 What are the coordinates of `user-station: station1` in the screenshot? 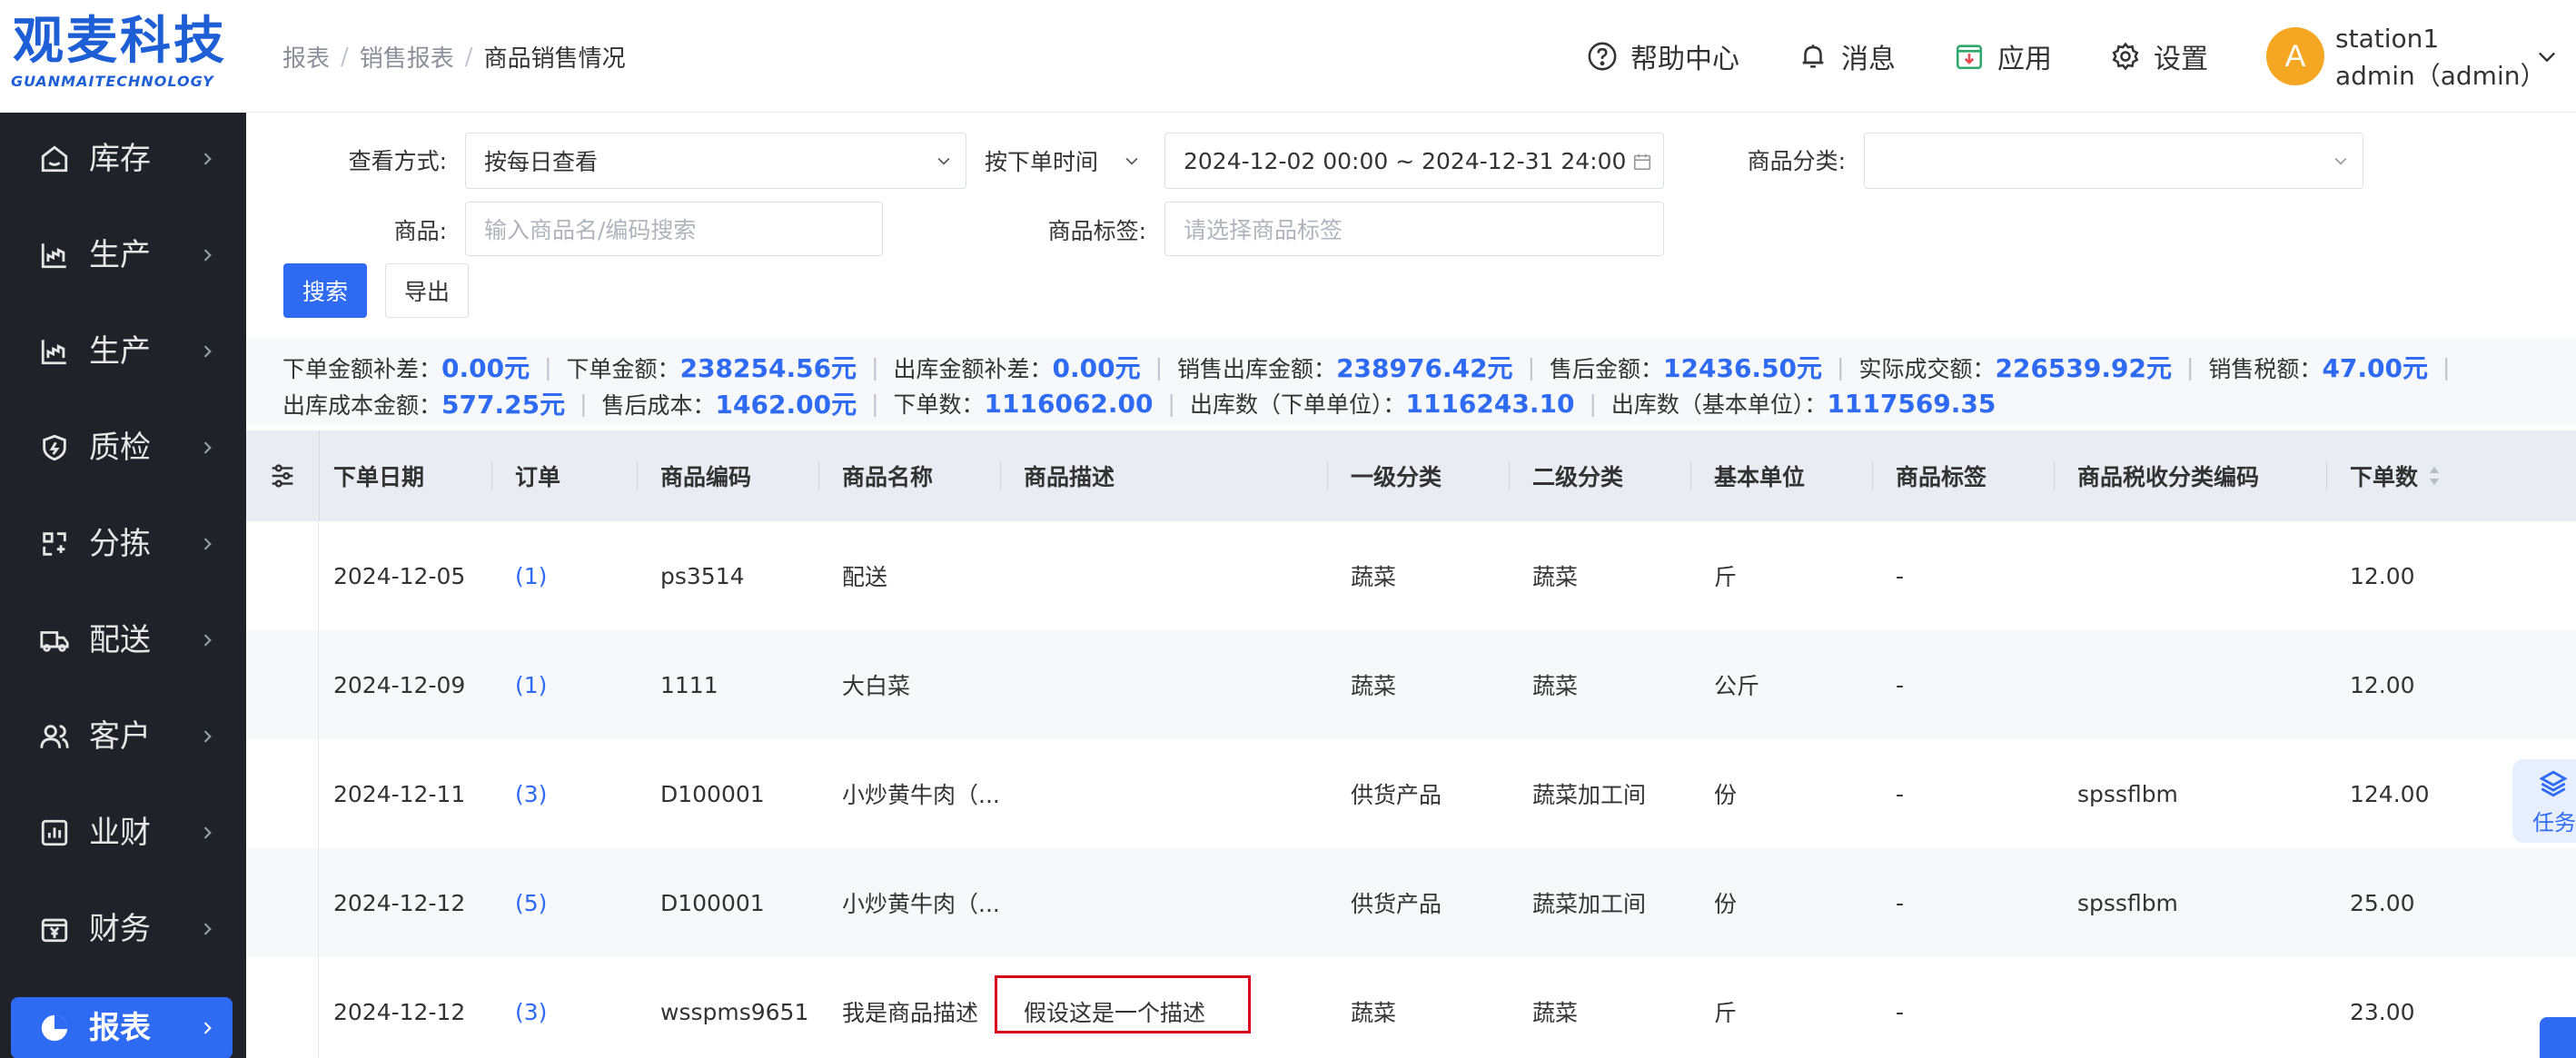 It's located at (2387, 39).